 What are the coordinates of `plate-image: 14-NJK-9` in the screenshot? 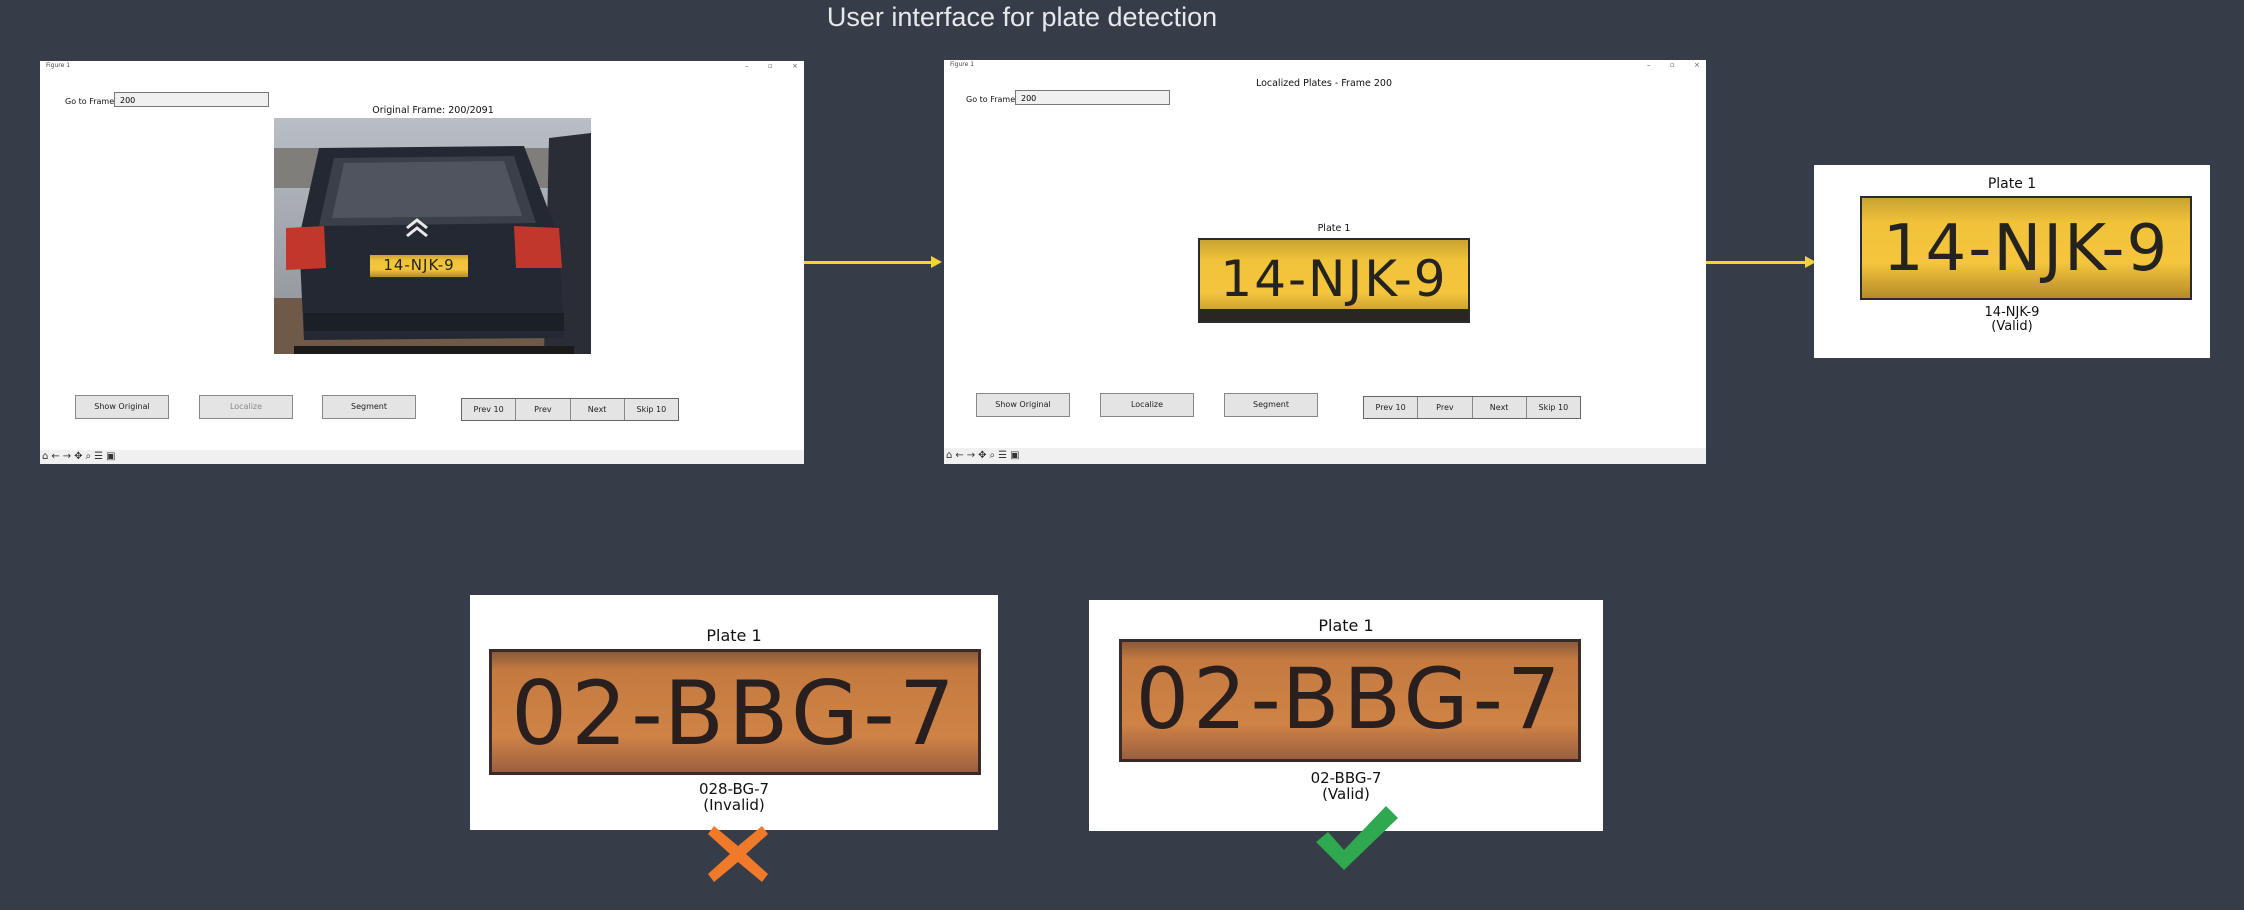 It's located at (2026, 248).